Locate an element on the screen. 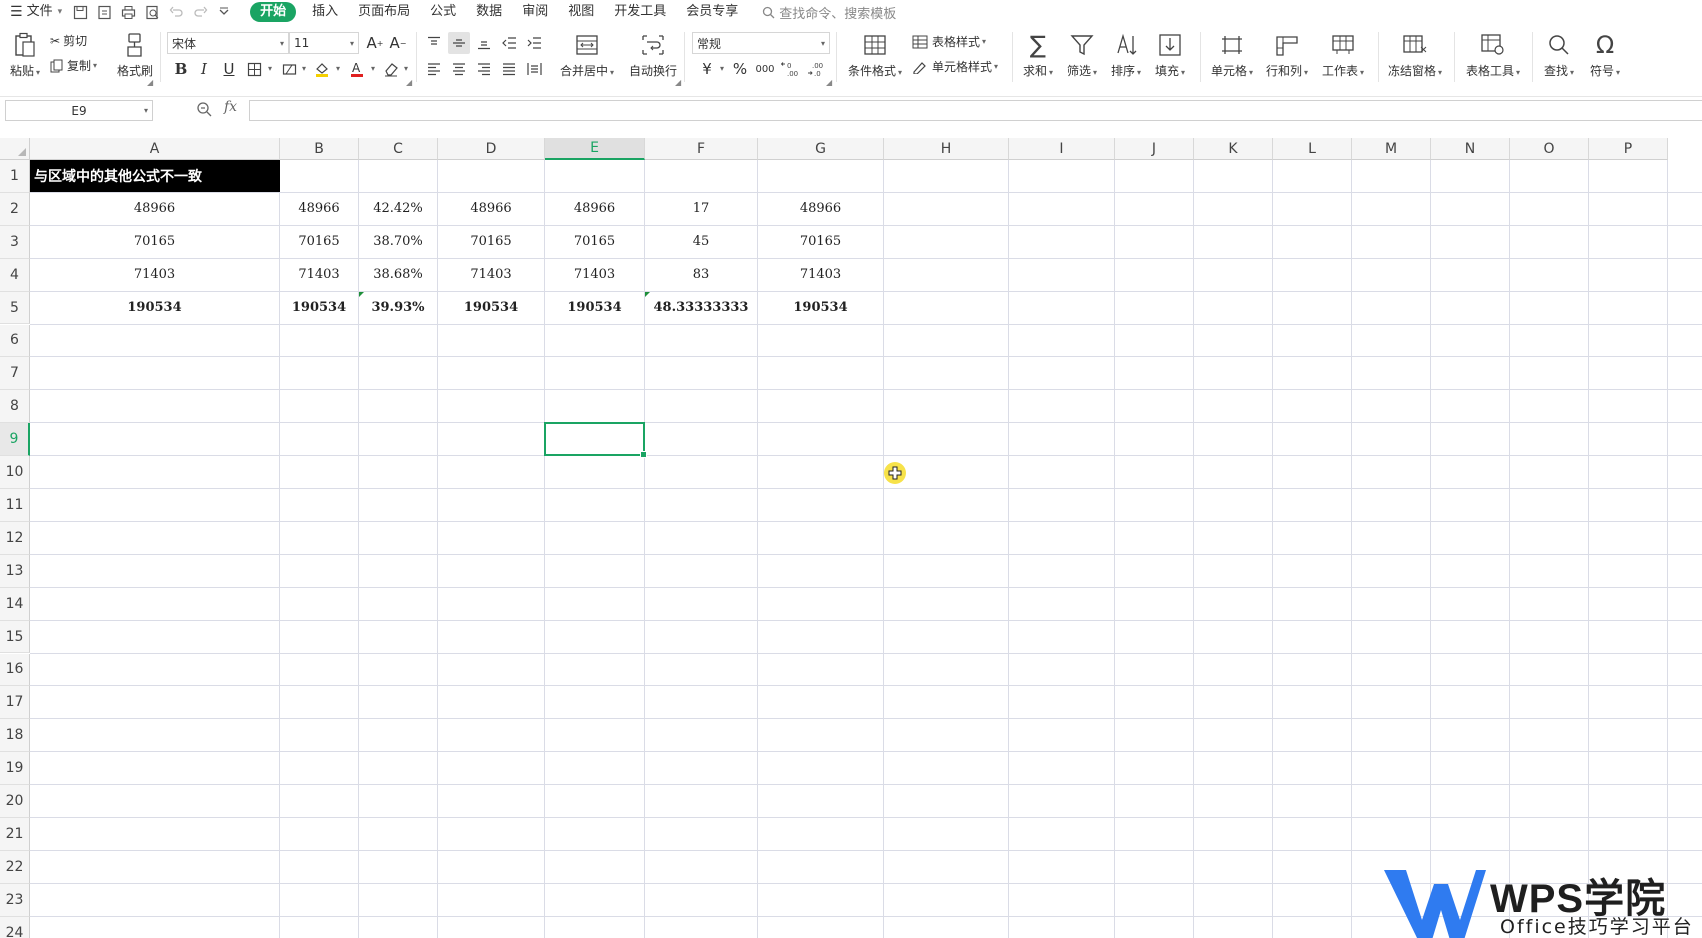 The width and height of the screenshot is (1702, 938). cell-g5: 190534 is located at coordinates (820, 308).